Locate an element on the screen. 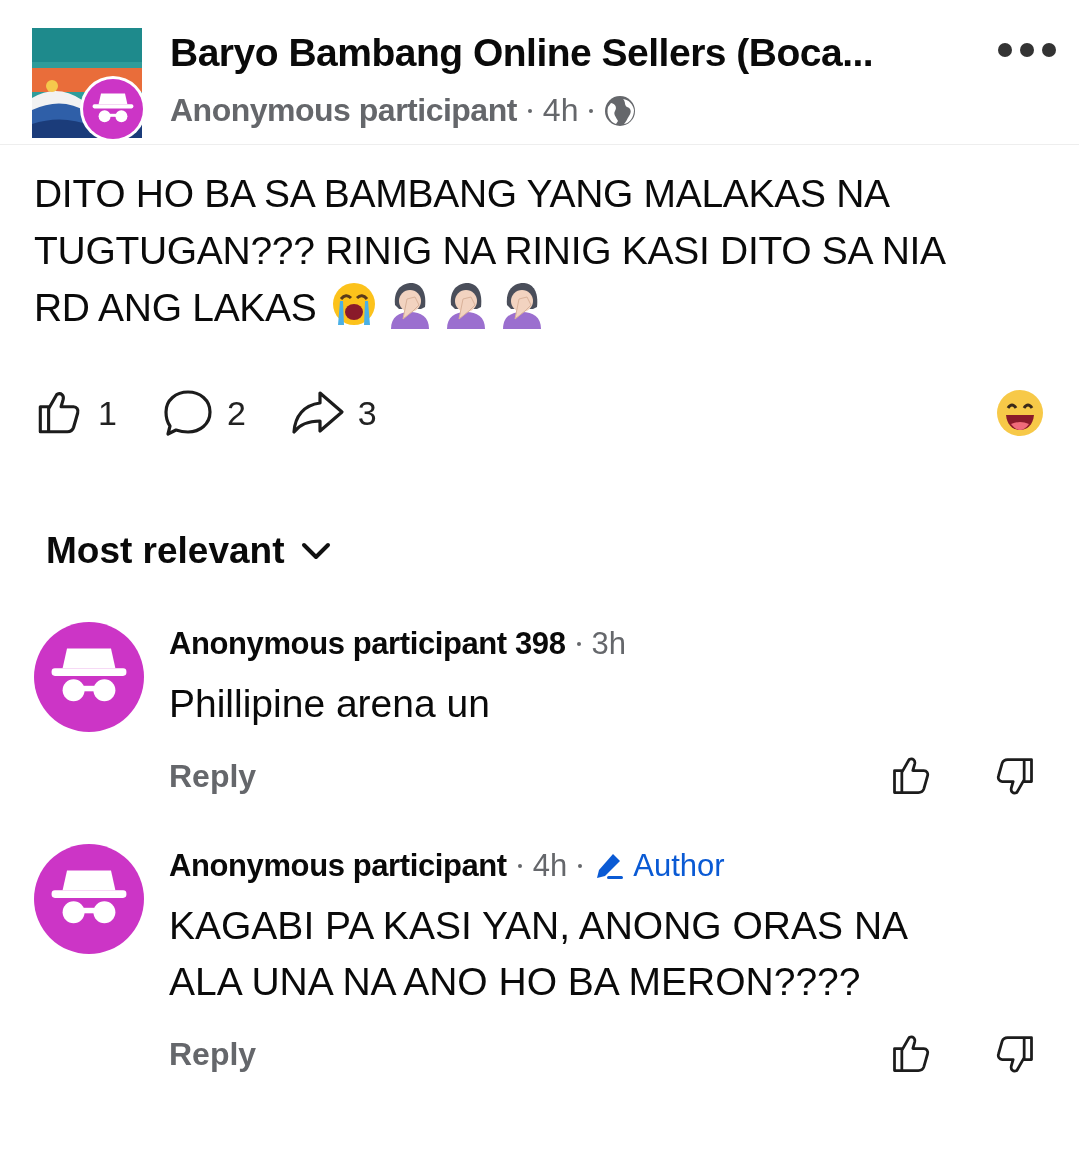  comment-time: 3h is located at coordinates (608, 644).